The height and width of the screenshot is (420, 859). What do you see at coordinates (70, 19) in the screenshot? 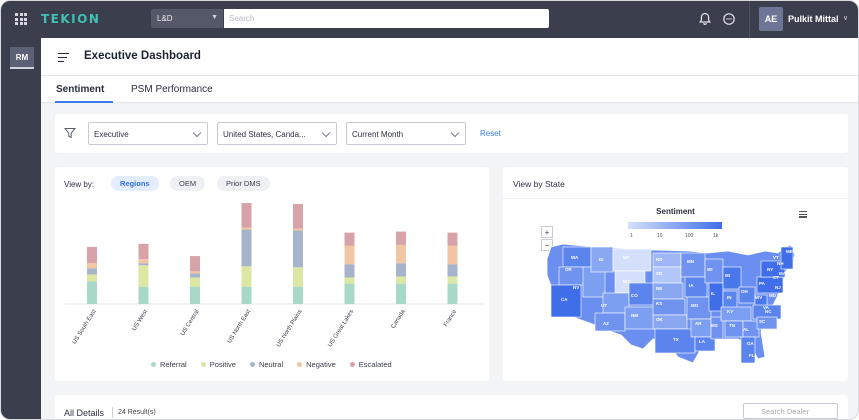
I see `brand-logo: TEKION` at bounding box center [70, 19].